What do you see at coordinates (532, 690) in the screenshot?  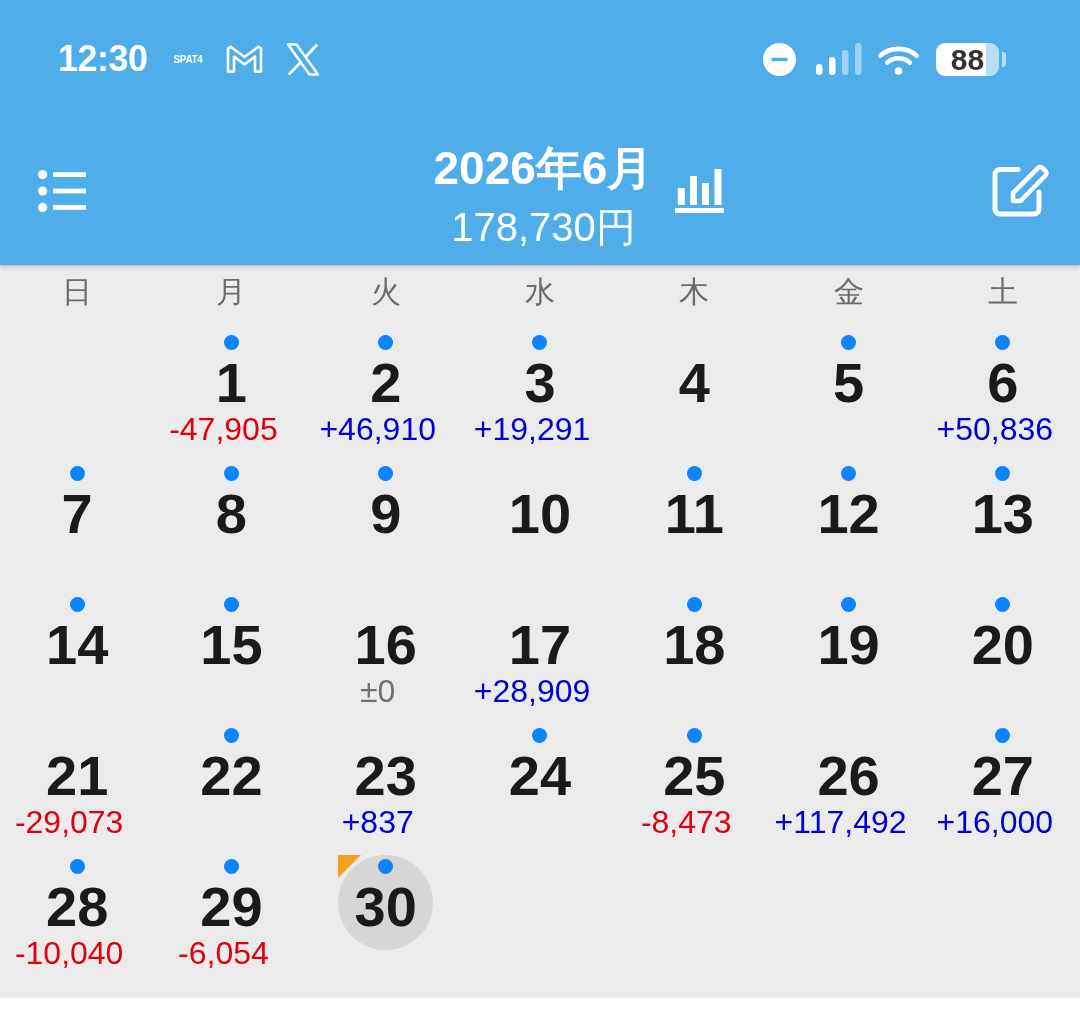 I see `day-amount: +28,909` at bounding box center [532, 690].